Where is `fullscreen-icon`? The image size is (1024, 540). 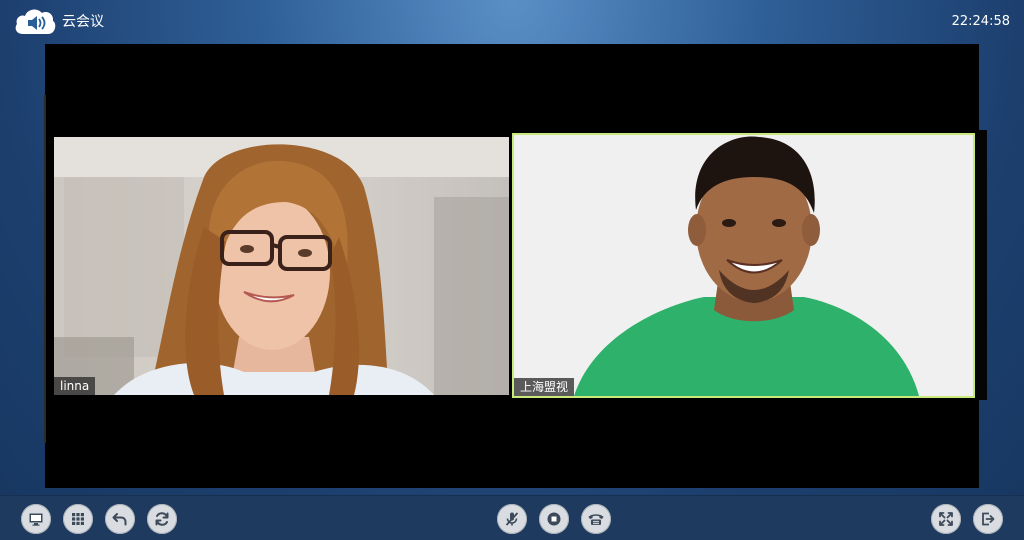
fullscreen-icon is located at coordinates (946, 519).